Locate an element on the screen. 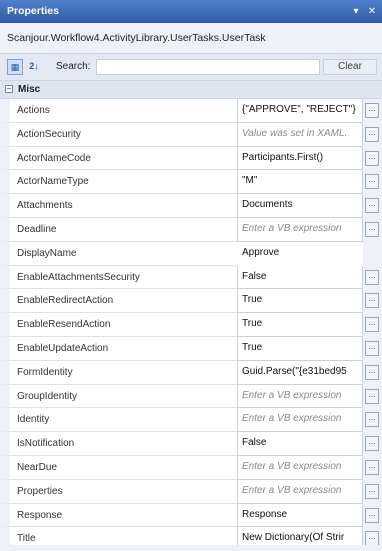 The width and height of the screenshot is (382, 551). property-name: EnableRedirectAction is located at coordinates (118, 301).